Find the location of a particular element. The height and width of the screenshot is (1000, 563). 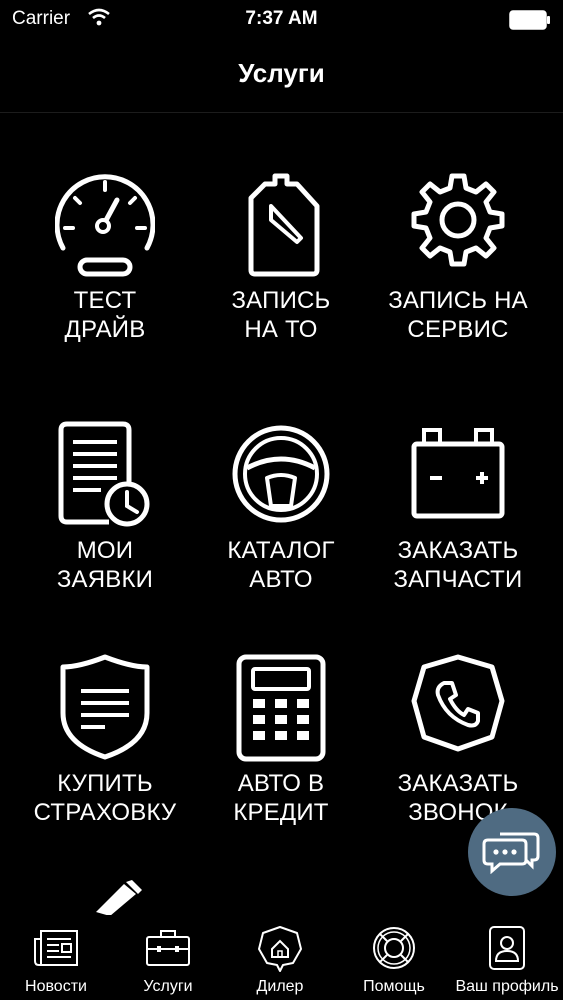

tab-label: Новости is located at coordinates (56, 986).